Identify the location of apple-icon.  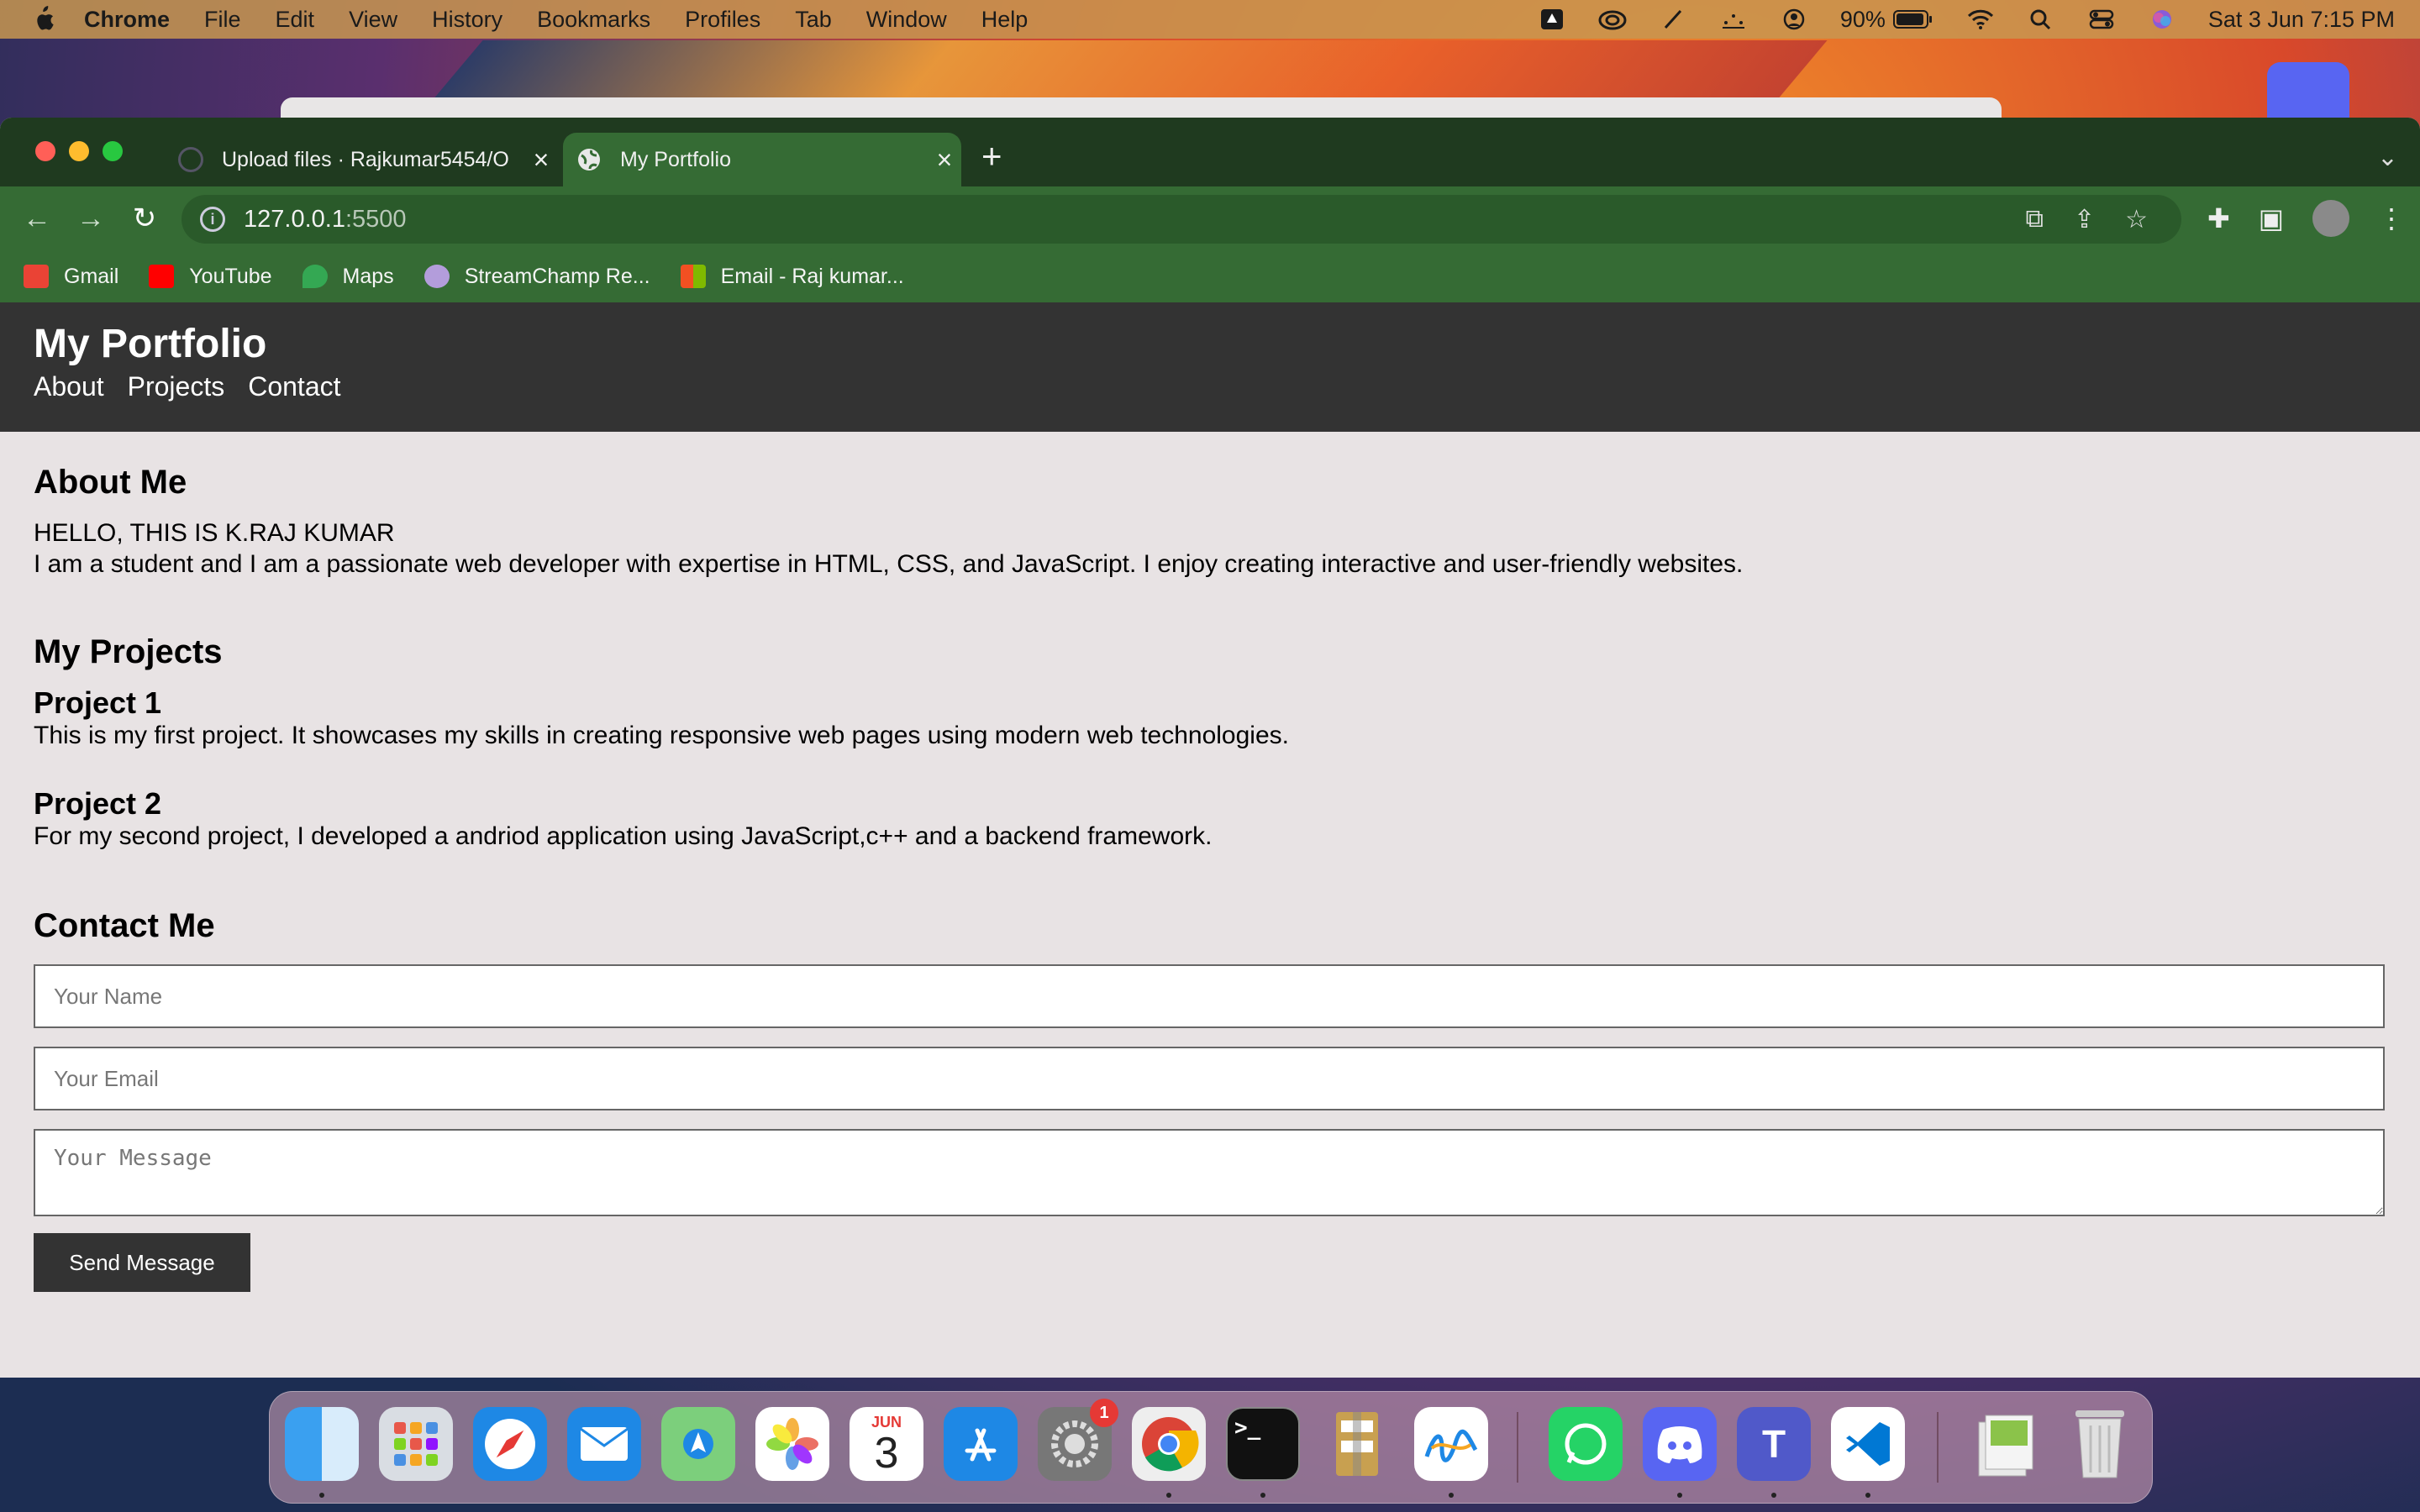
(42, 19).